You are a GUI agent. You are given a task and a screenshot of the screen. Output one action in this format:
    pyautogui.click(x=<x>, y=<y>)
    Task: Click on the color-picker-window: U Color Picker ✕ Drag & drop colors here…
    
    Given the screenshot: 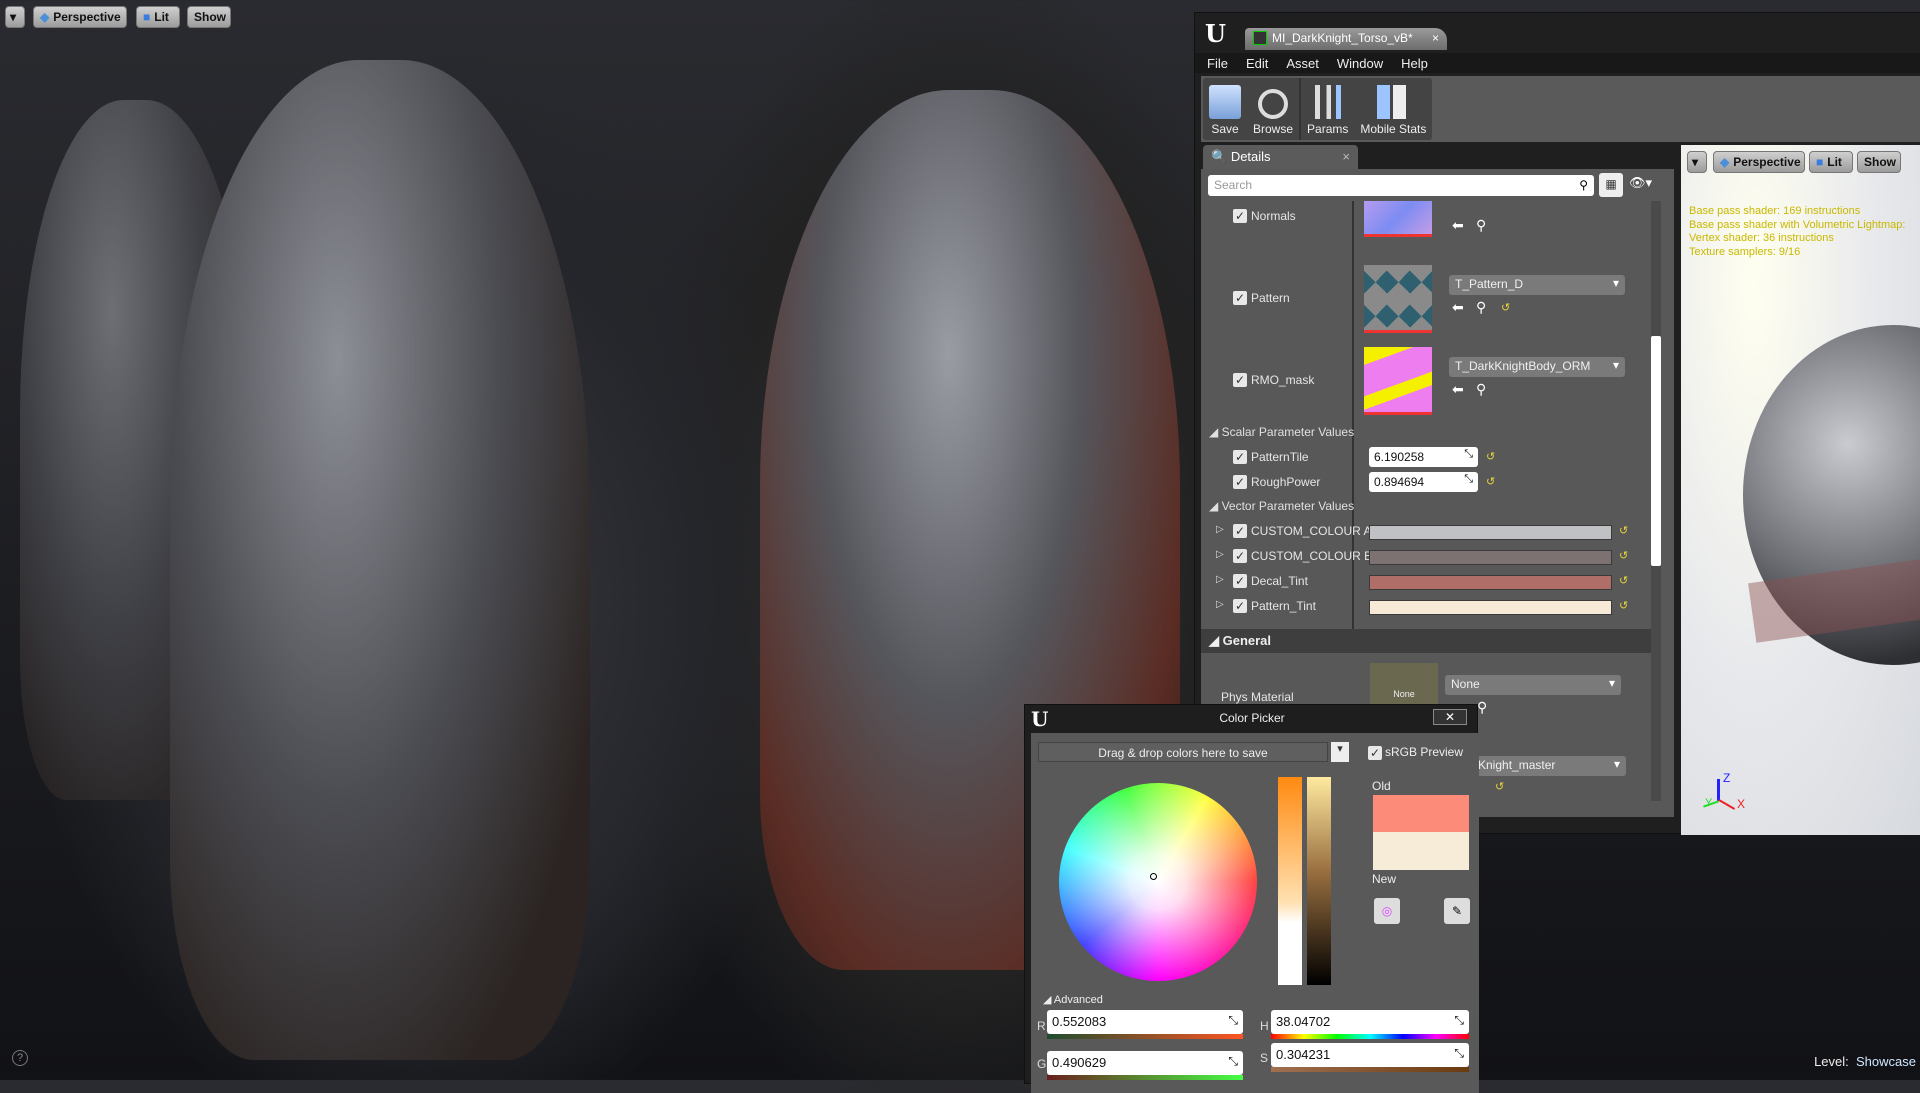 What is the action you would take?
    pyautogui.click(x=1251, y=898)
    